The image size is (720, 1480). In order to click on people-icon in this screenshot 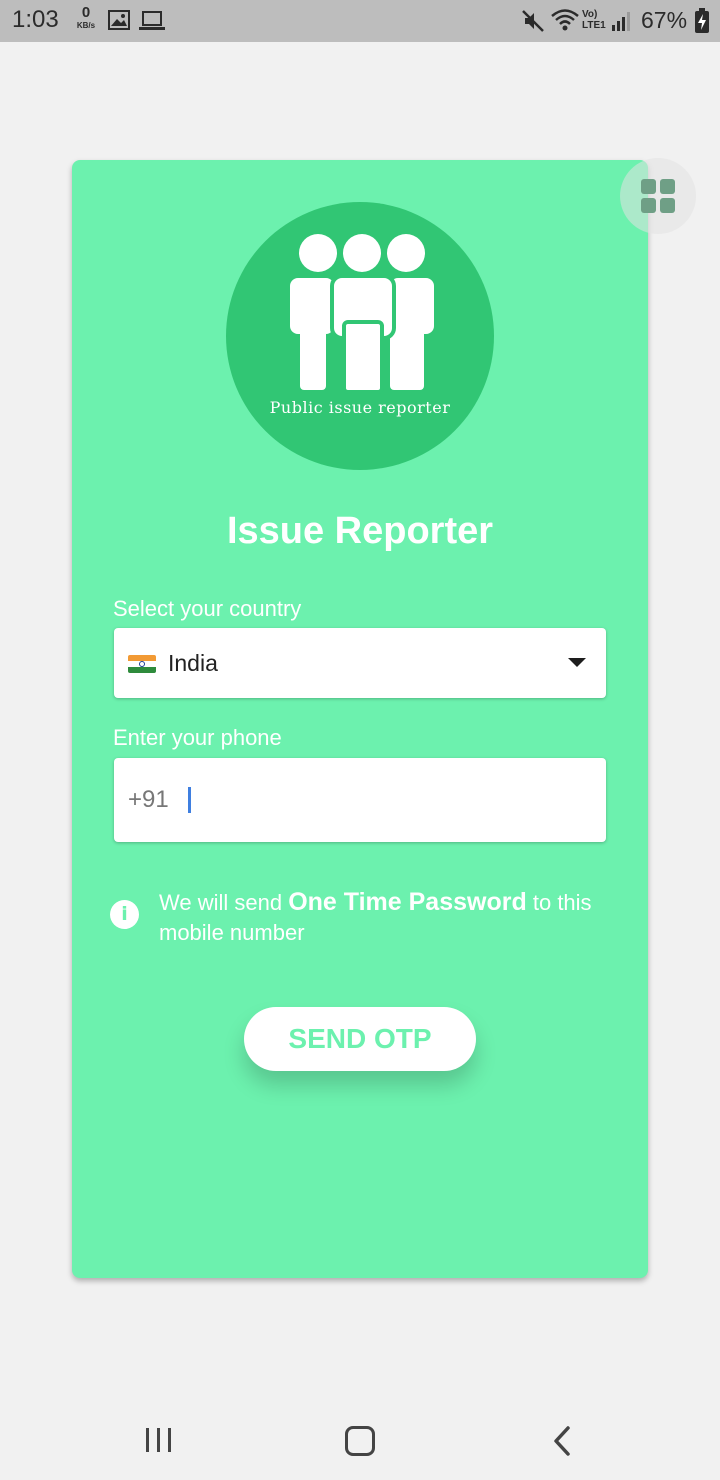, I will do `click(362, 314)`.